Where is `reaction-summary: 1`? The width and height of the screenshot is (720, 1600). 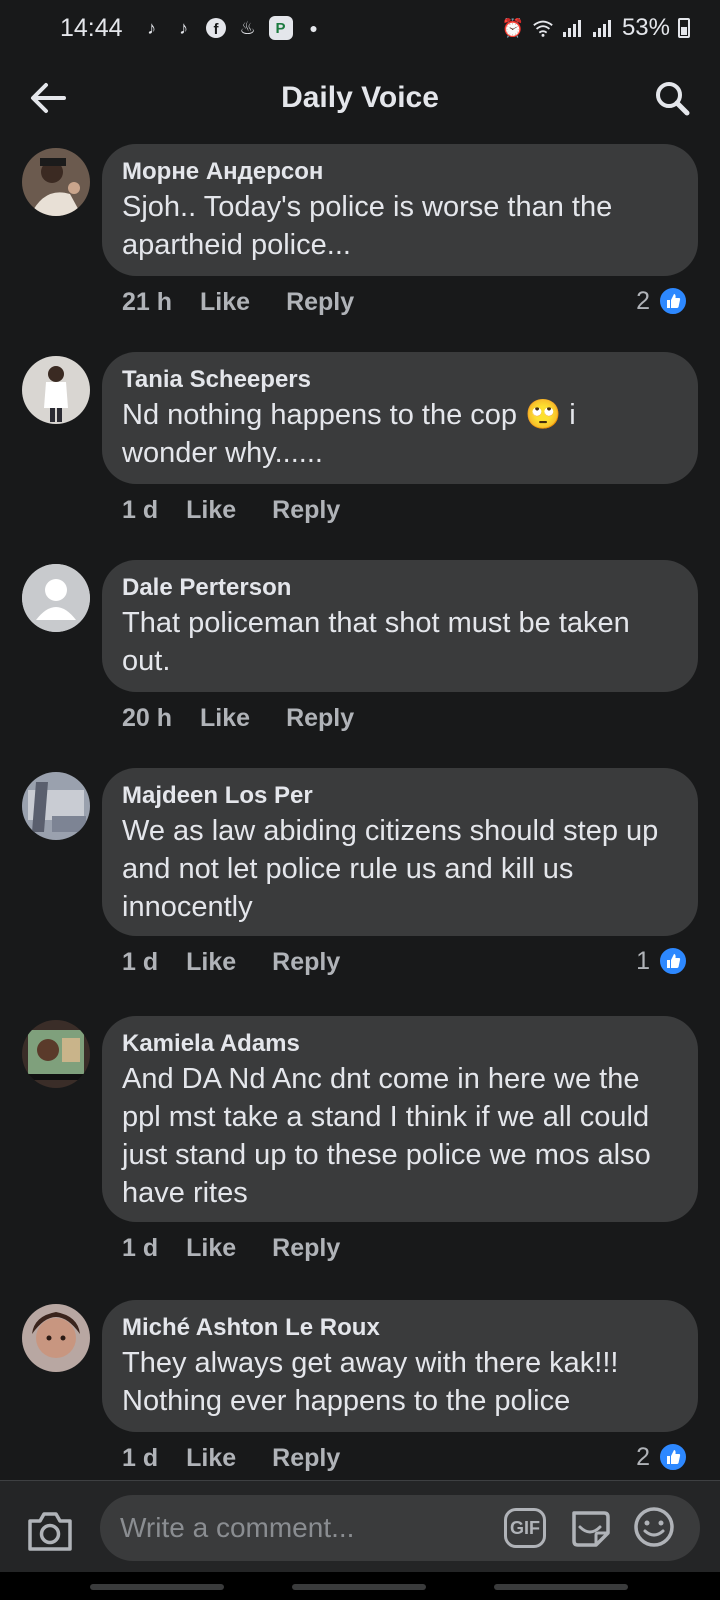
reaction-summary: 1 is located at coordinates (662, 961).